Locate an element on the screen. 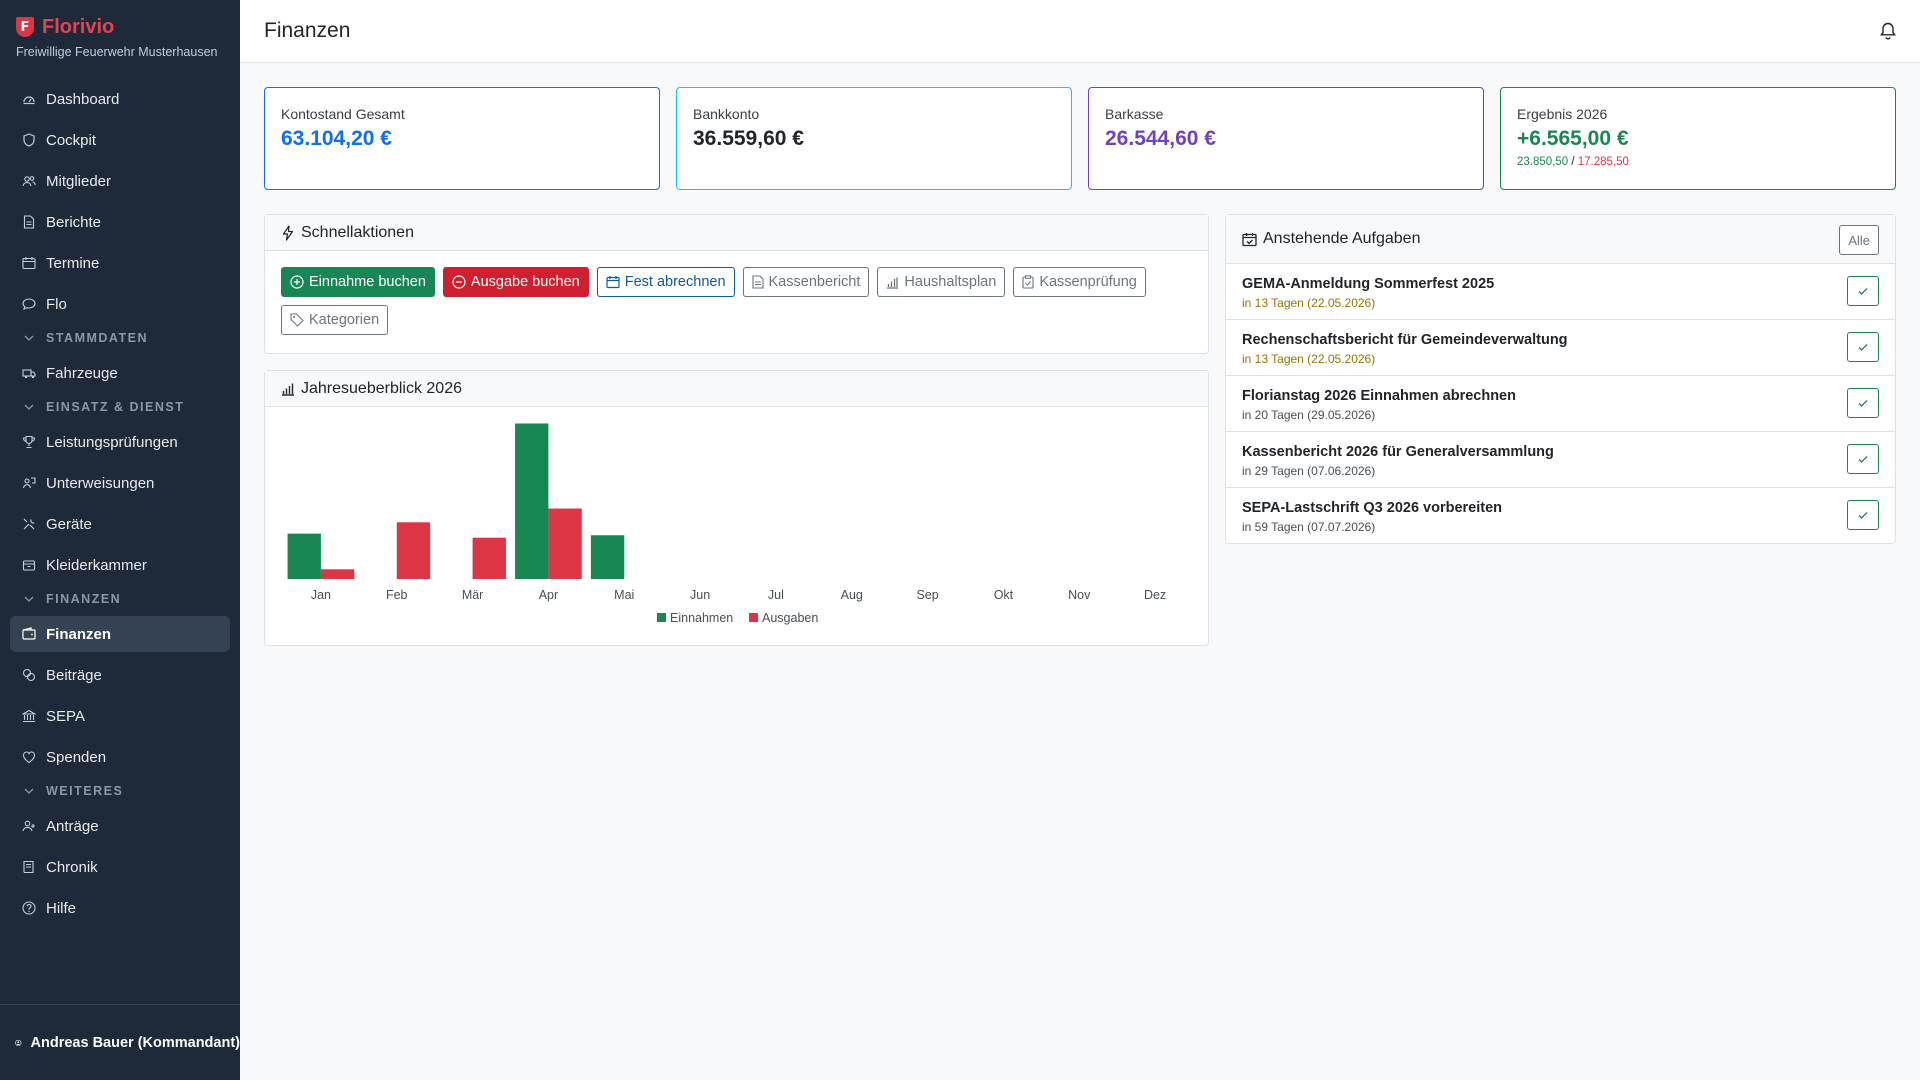 This screenshot has width=1920, height=1080. user-menu: Andreas Bauer (Kommandant) is located at coordinates (120, 1042).